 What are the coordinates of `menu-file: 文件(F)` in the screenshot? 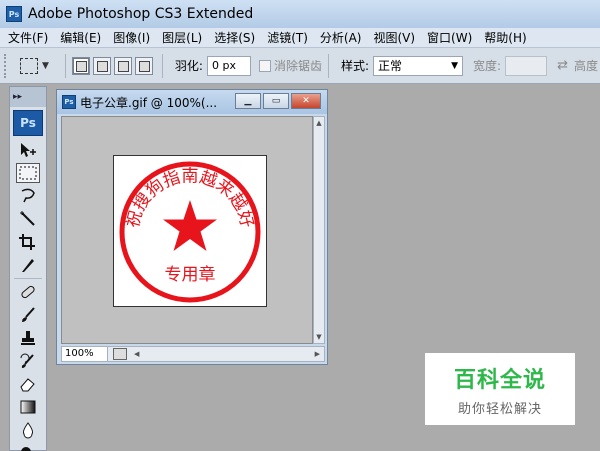 It's located at (28, 37).